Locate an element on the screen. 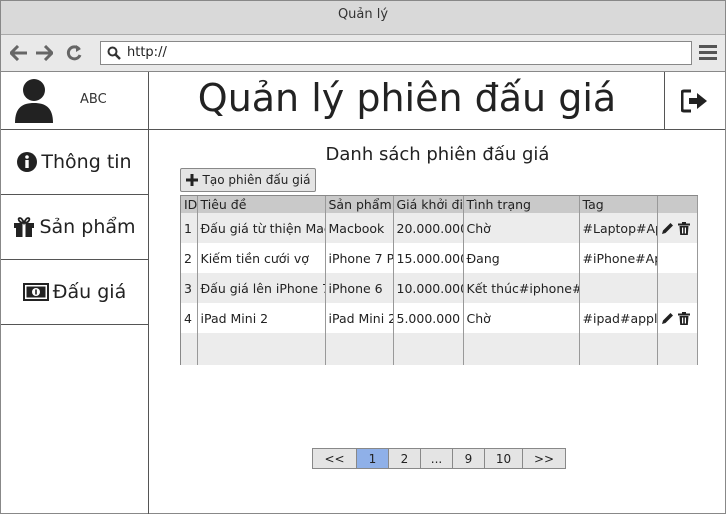 Image resolution: width=726 pixels, height=514 pixels. url-input: http:// is located at coordinates (396, 53).